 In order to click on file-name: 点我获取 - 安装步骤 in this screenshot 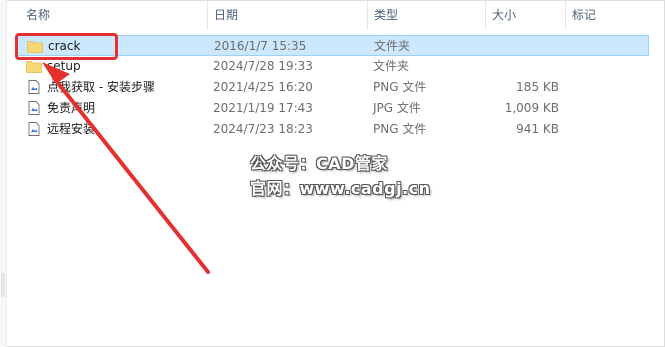, I will do `click(101, 87)`.